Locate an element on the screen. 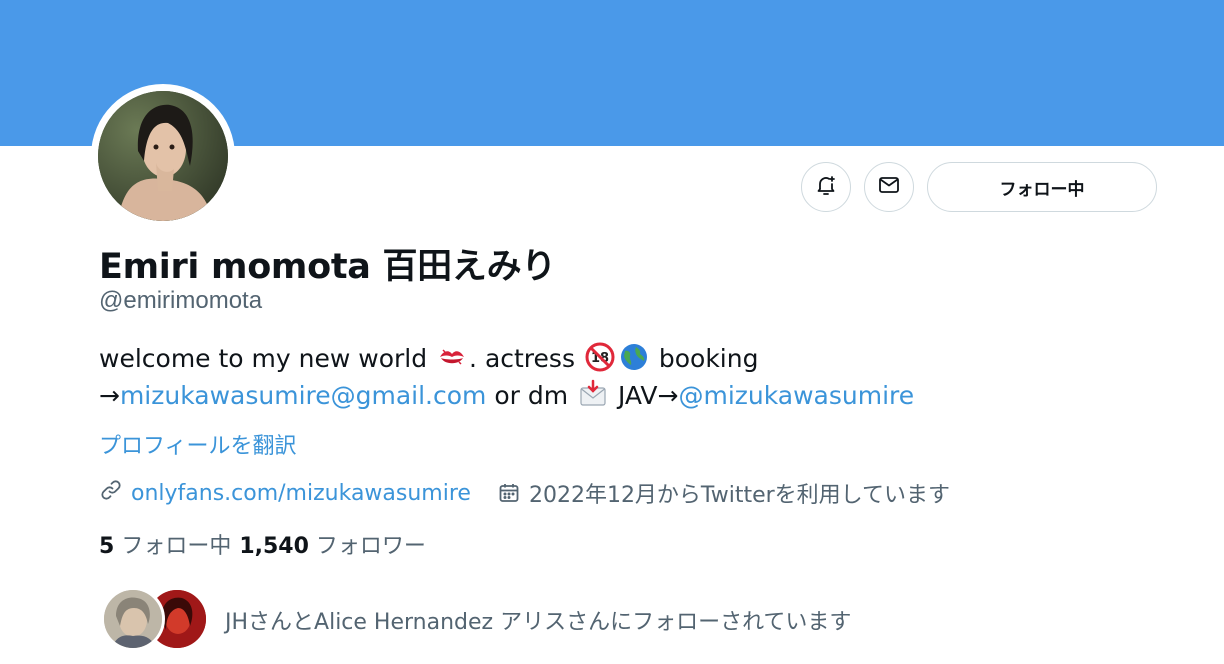  following-count-link: 5 フォロー中 is located at coordinates (165, 546).